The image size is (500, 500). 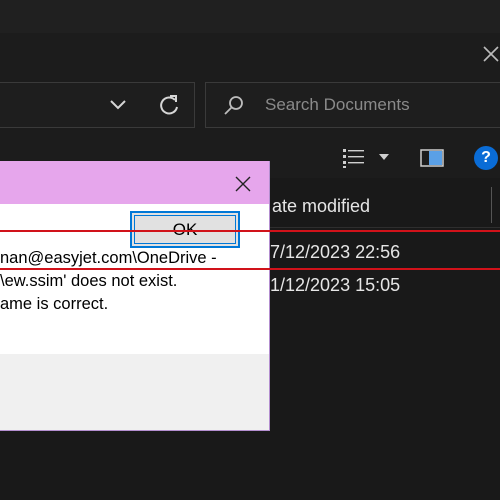 What do you see at coordinates (134, 392) in the screenshot?
I see `dialog-footer` at bounding box center [134, 392].